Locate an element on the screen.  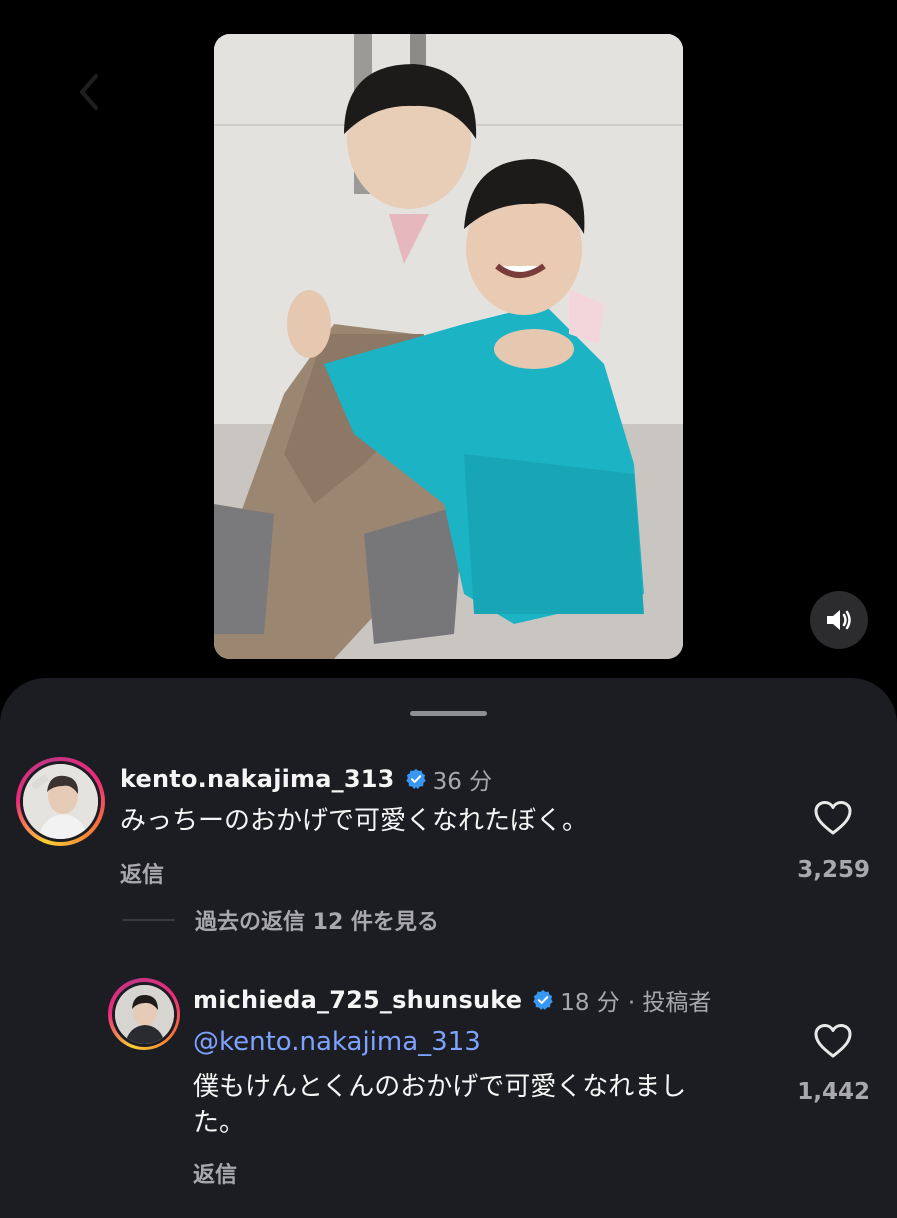
comment-time: 36 分 is located at coordinates (462, 782).